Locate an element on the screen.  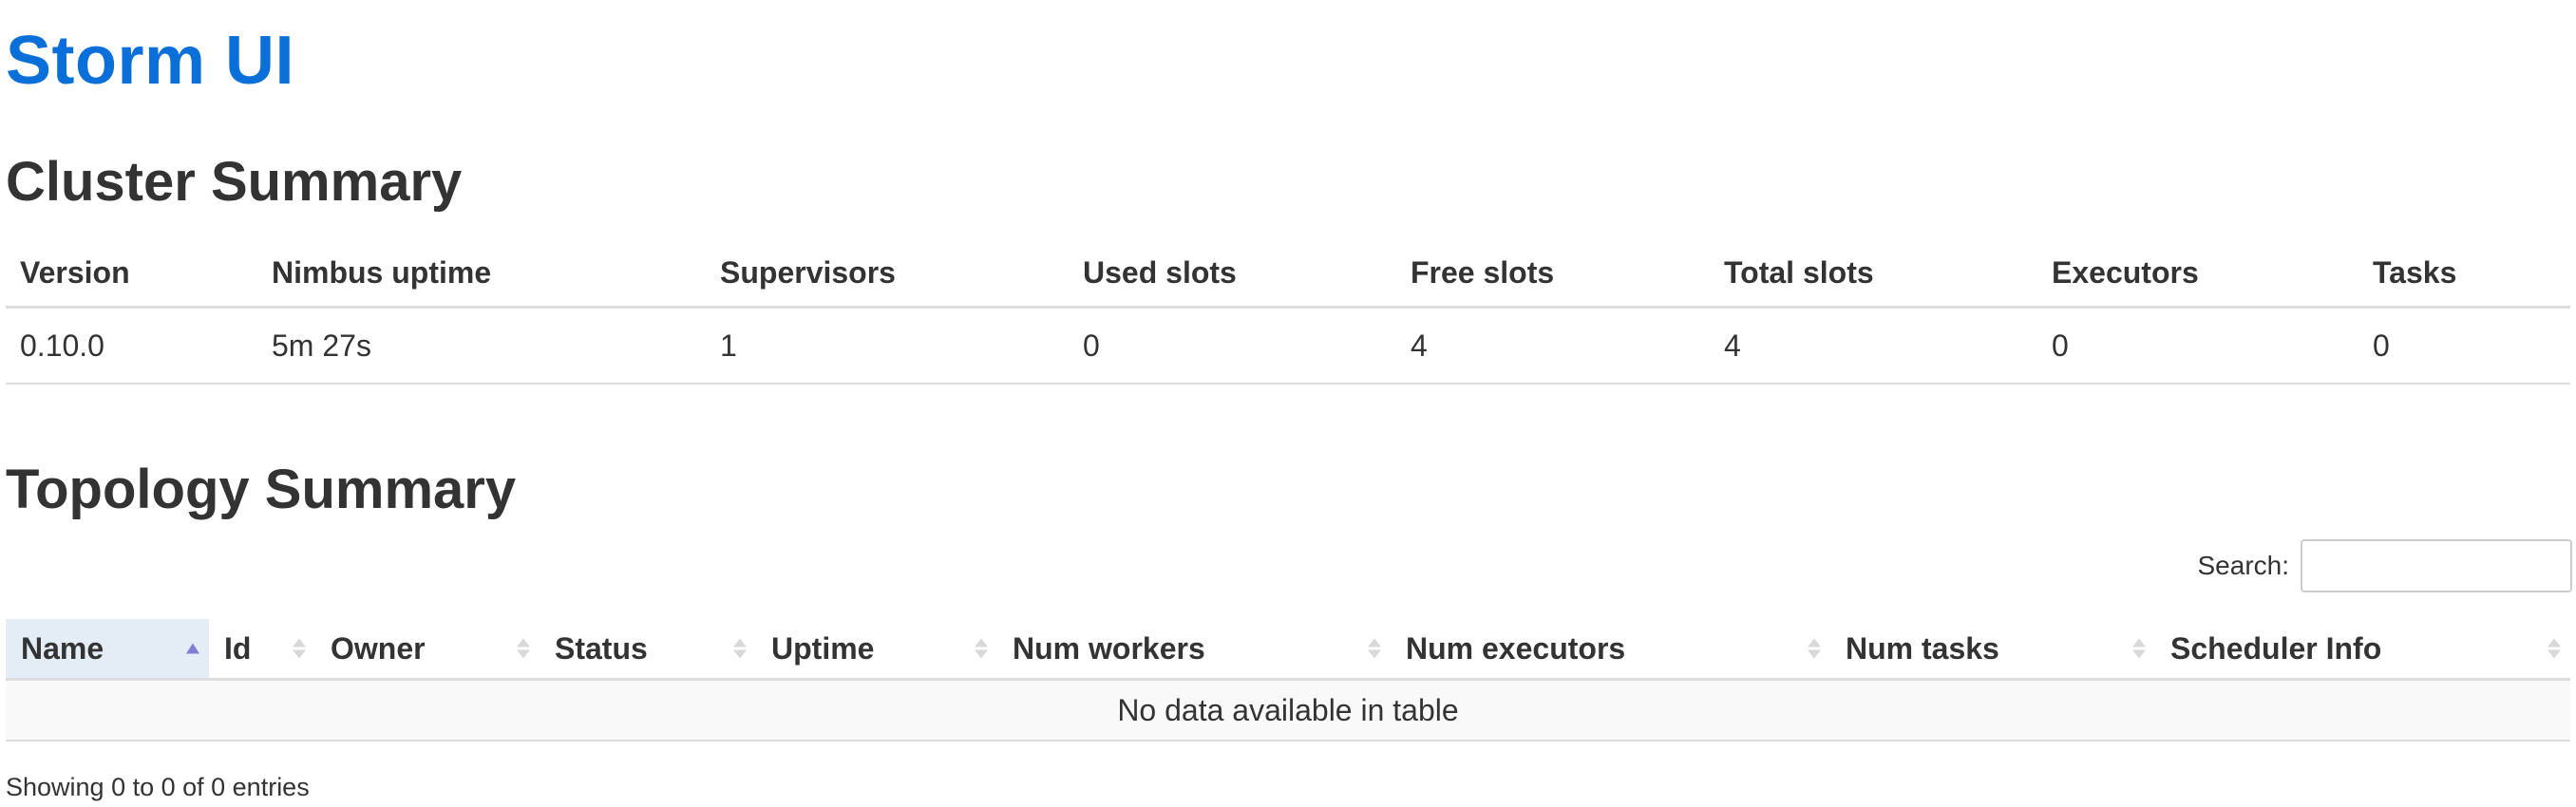
column-header-used-slots: Used slots is located at coordinates (1232, 274).